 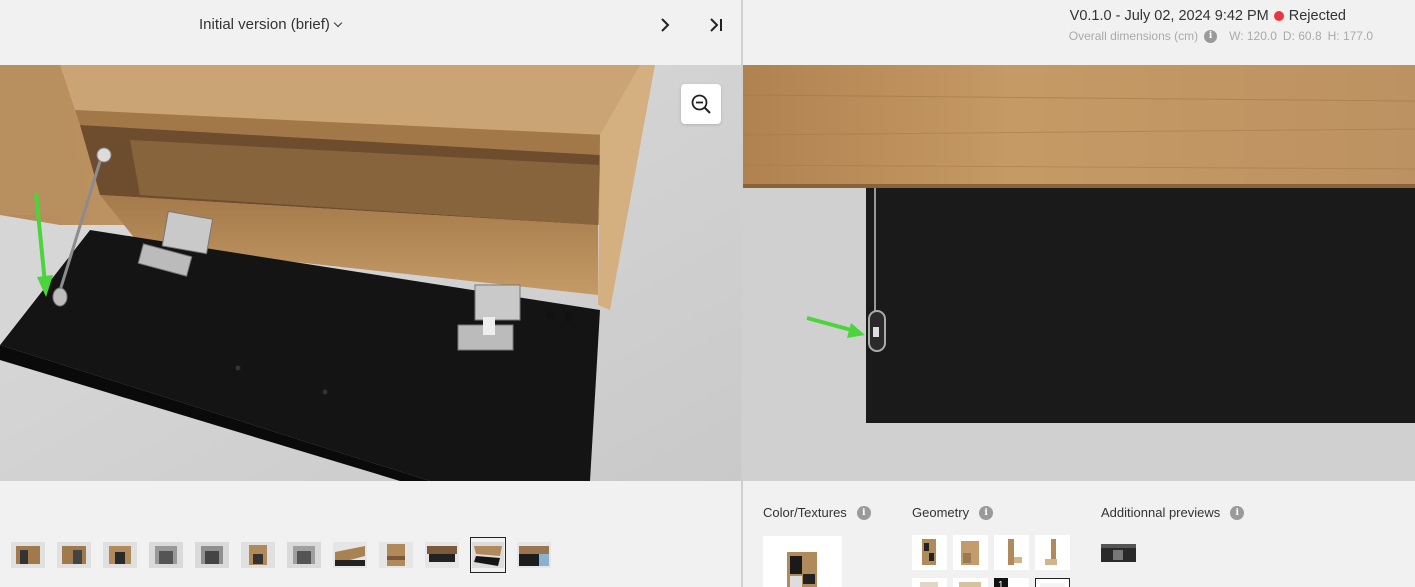 What do you see at coordinates (1133, 36) in the screenshot?
I see `dimensions-label: Overall dimensions (cm)` at bounding box center [1133, 36].